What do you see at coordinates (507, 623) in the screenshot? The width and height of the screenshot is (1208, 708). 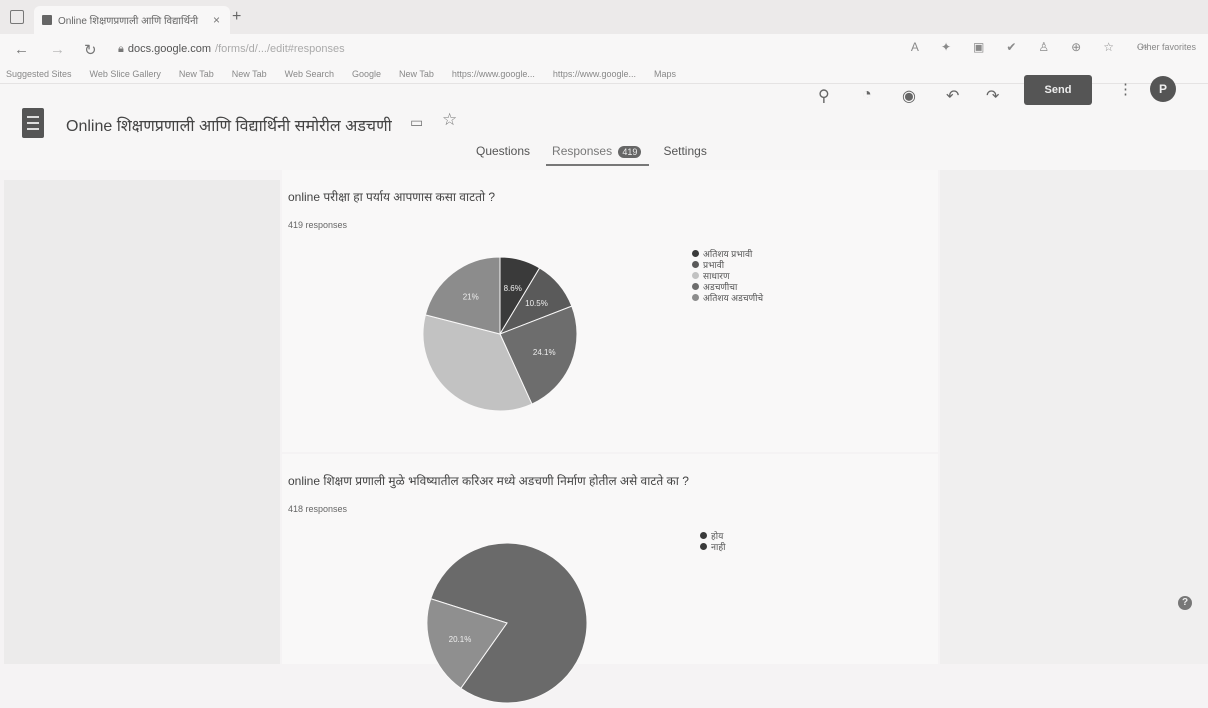 I see `pie-chart-2: 20.1%` at bounding box center [507, 623].